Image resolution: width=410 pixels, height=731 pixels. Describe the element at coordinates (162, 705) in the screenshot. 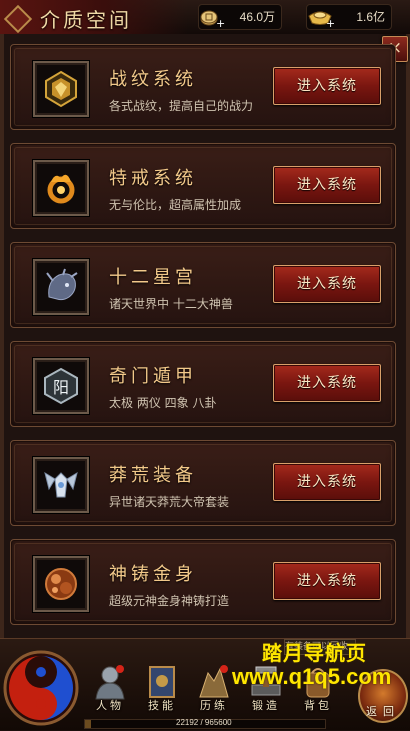

I see `nav-label: 技能` at that location.